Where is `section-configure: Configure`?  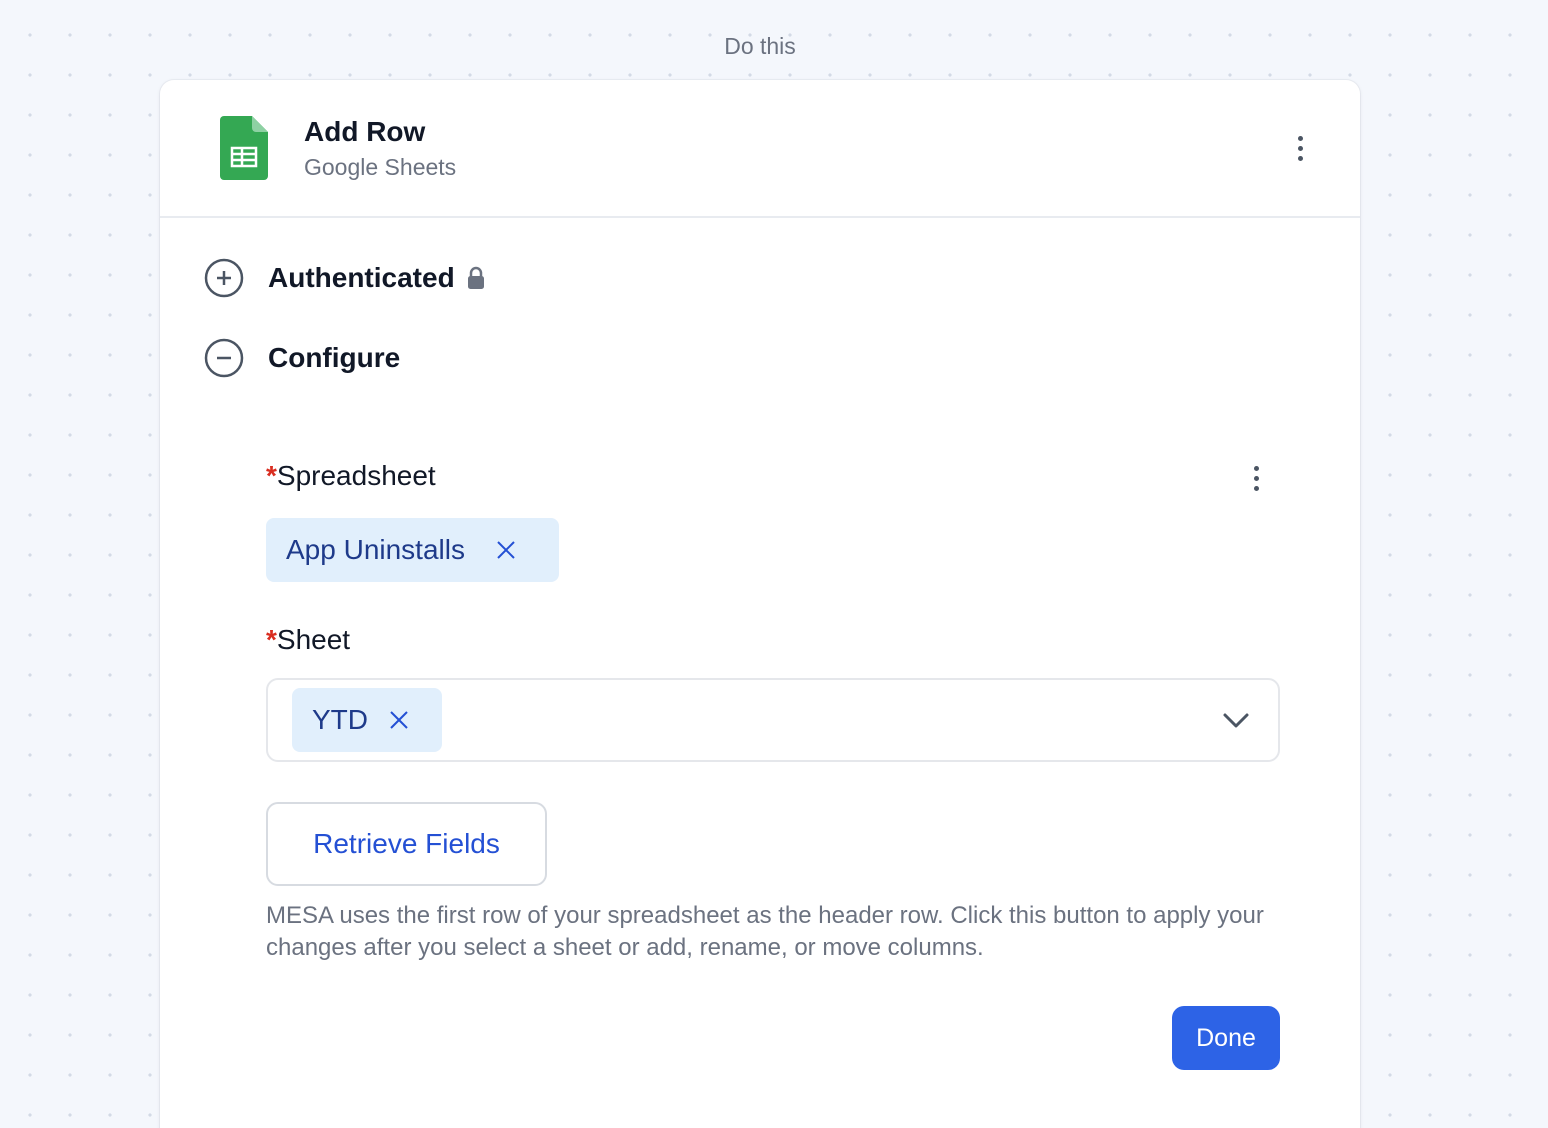 section-configure: Configure is located at coordinates (302, 358).